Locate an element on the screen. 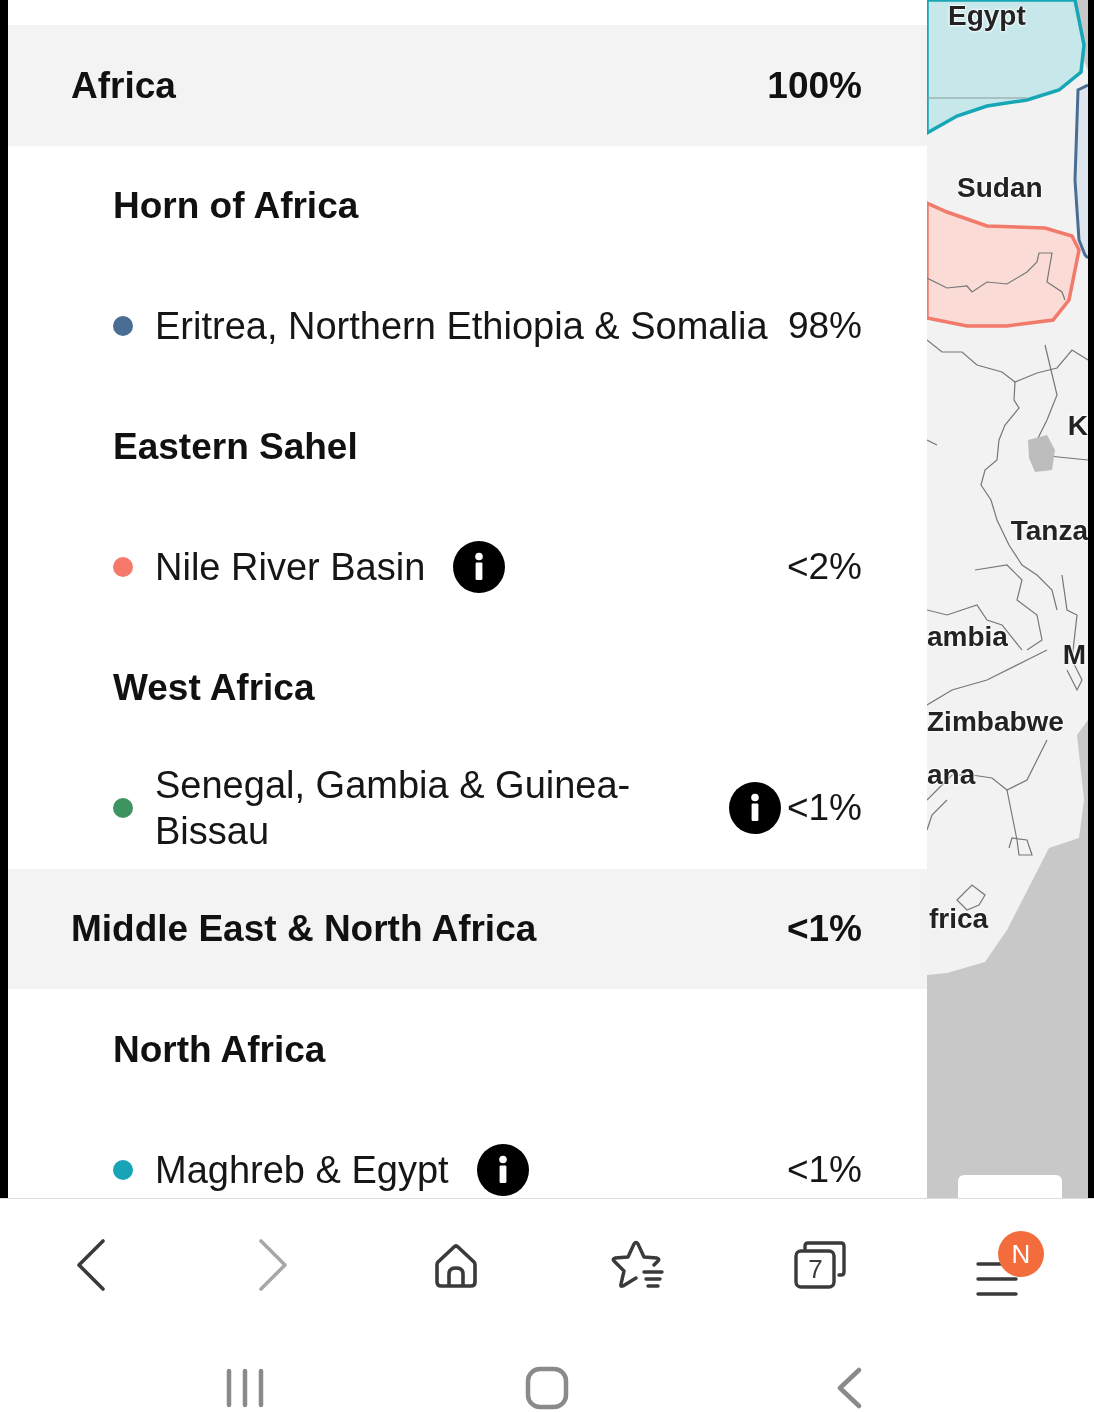  system-back-icon is located at coordinates (849, 1388).